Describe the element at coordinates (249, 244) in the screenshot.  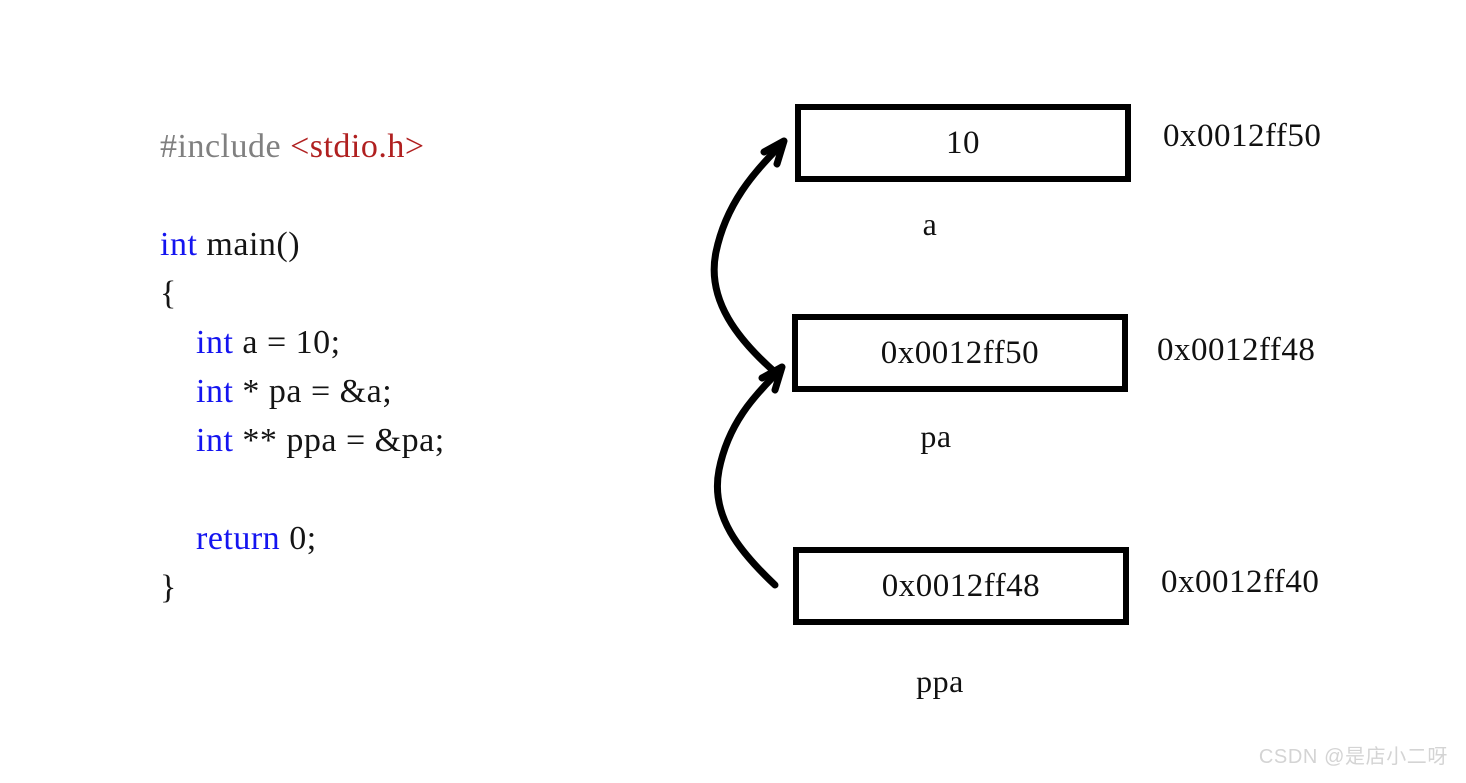
I see `code-token: main()` at that location.